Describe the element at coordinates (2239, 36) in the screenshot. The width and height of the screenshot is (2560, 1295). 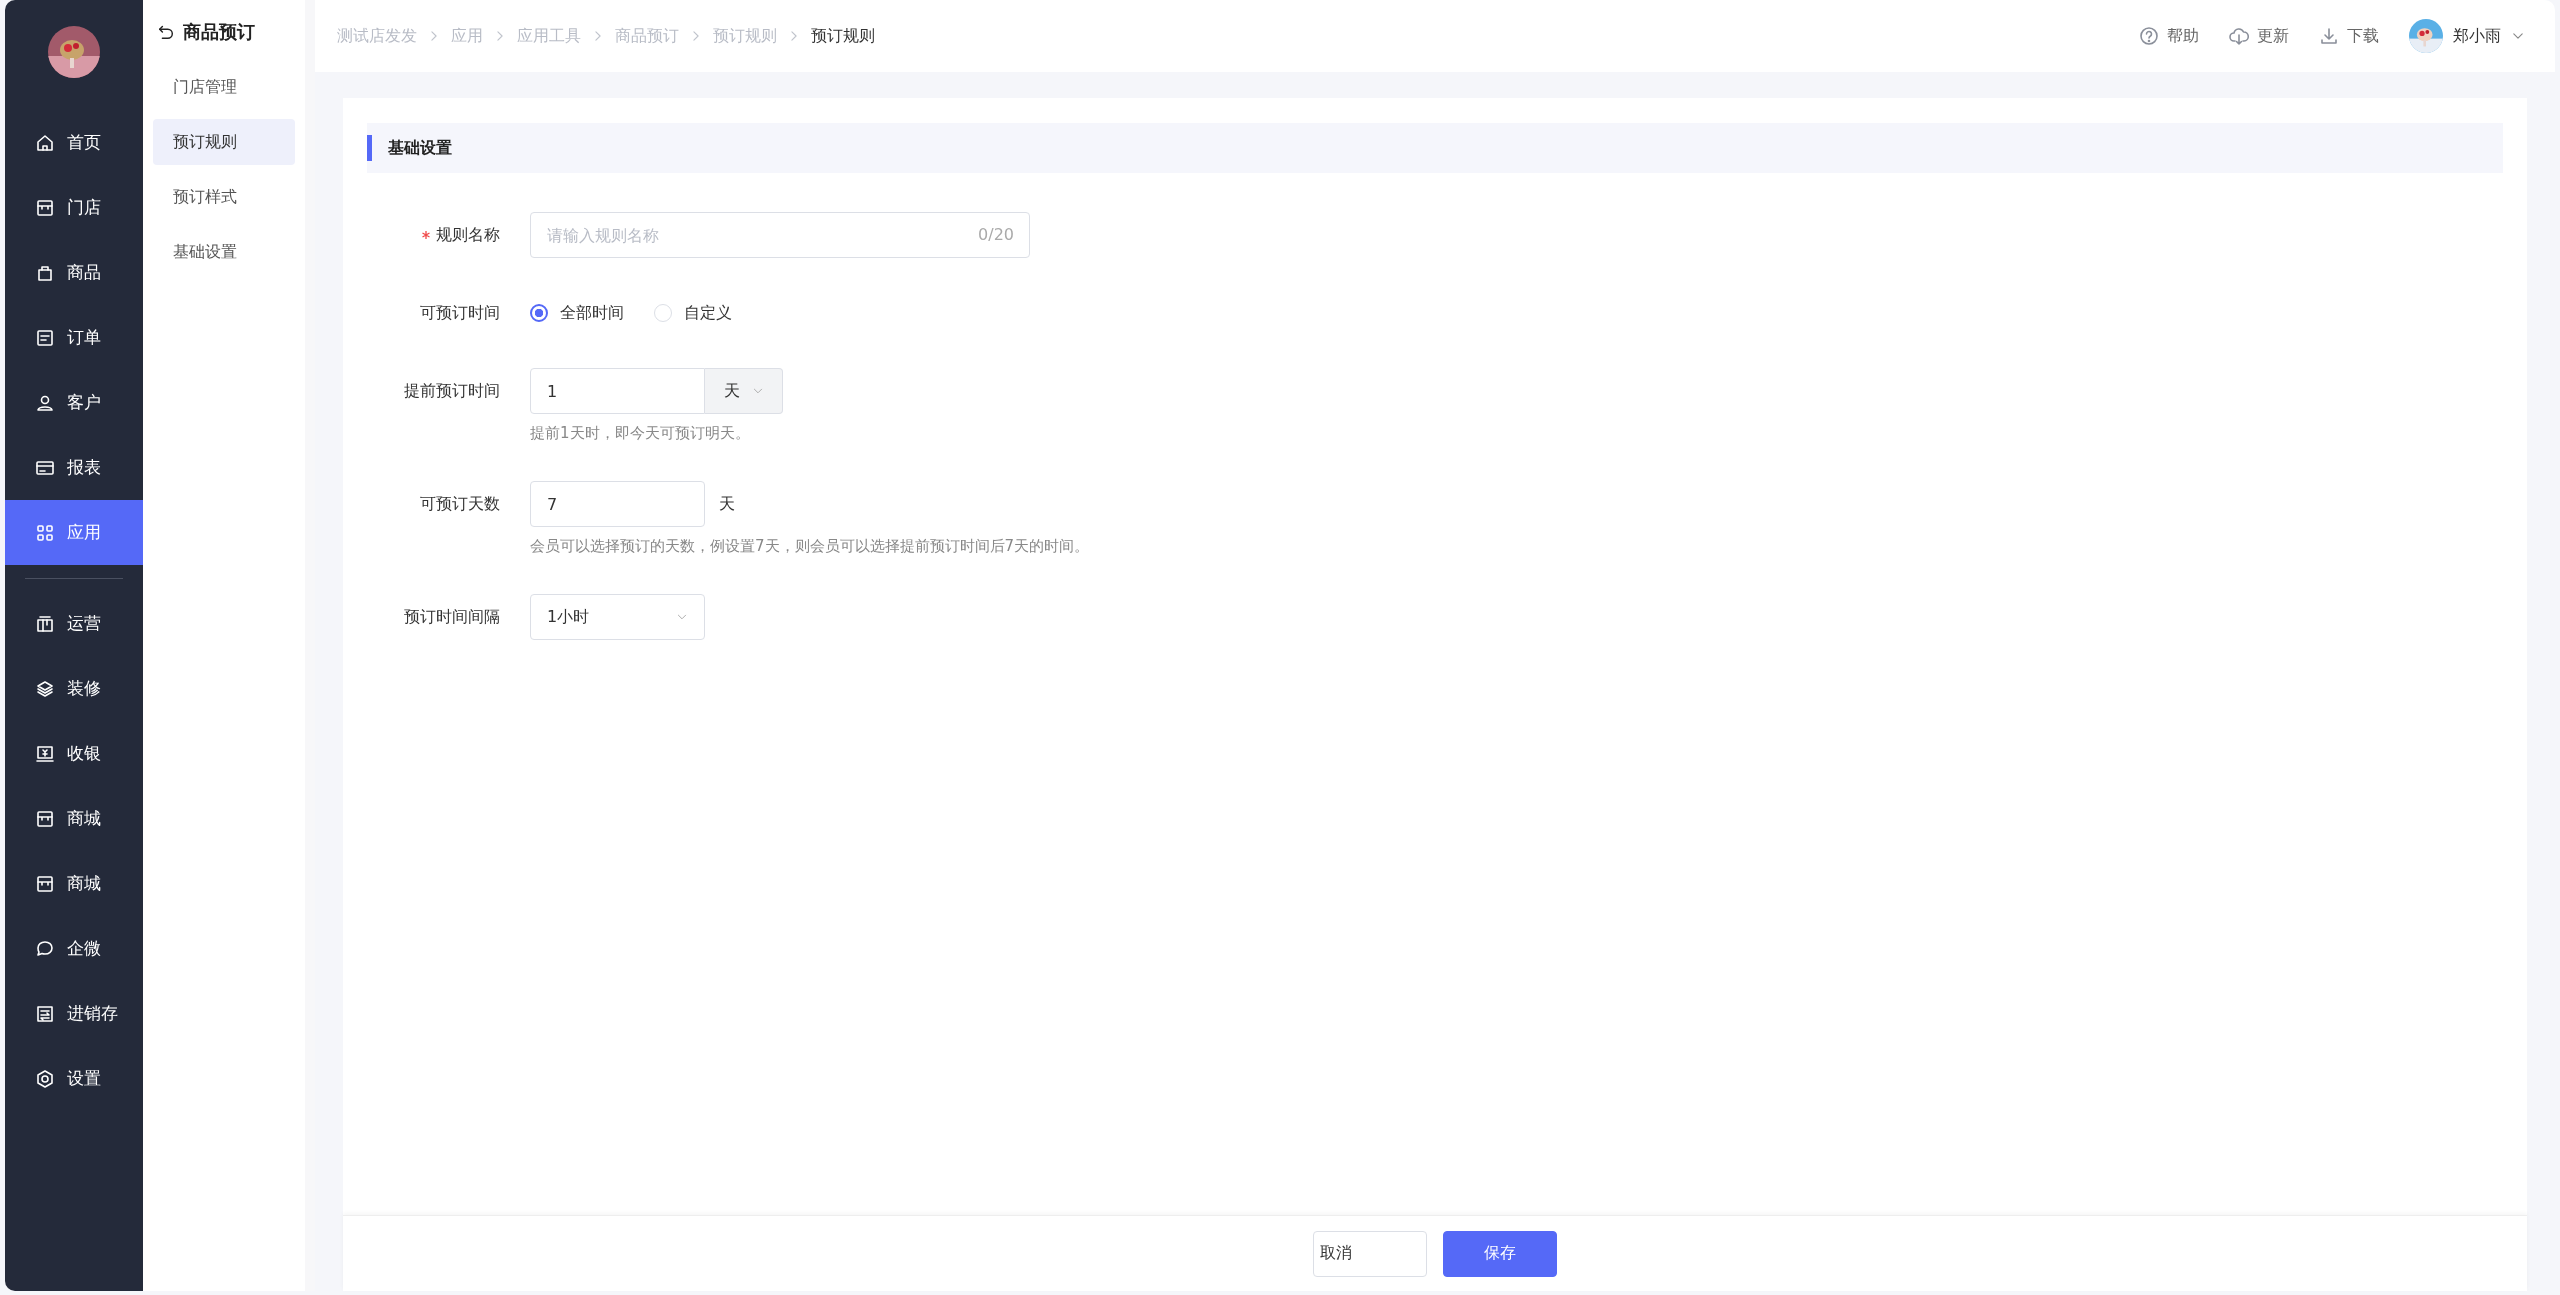
I see `cloud-download-icon` at that location.